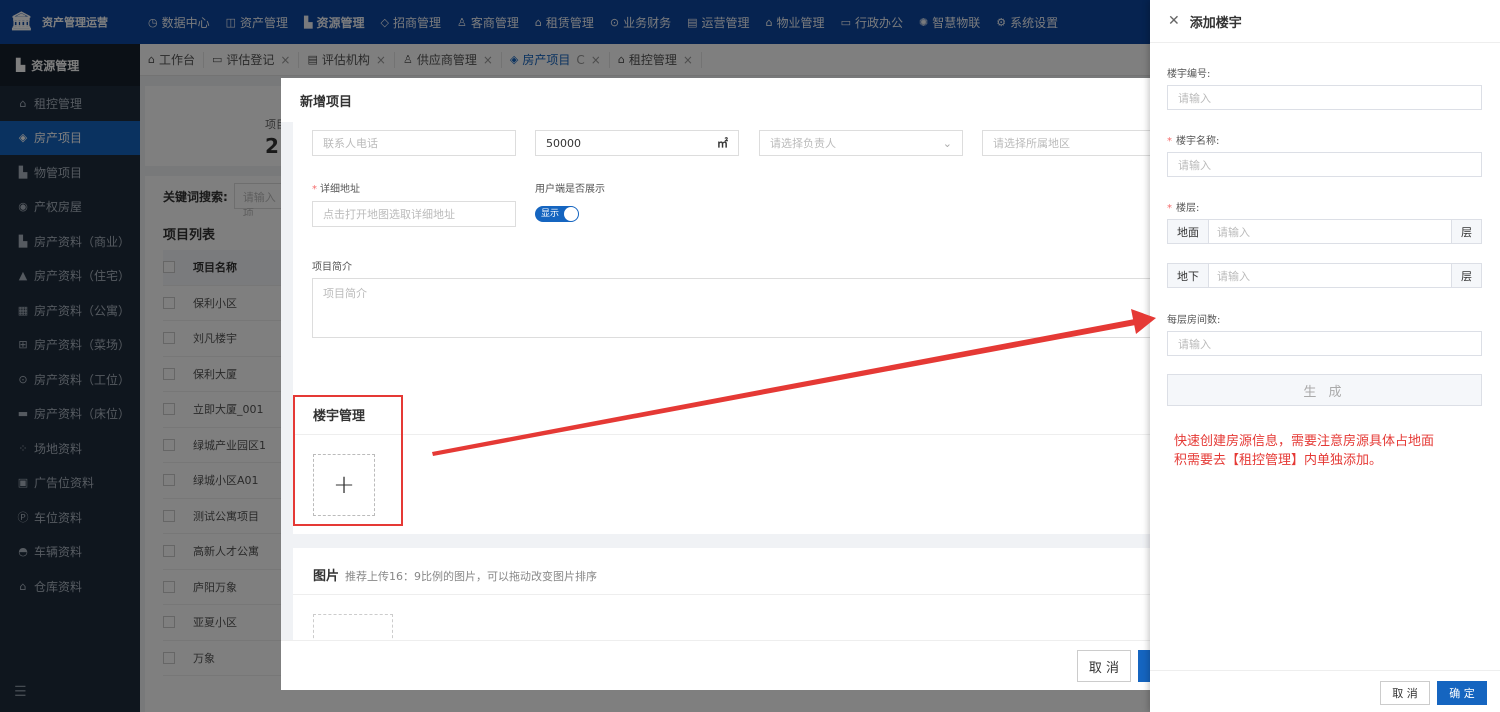  Describe the element at coordinates (1325, 21) in the screenshot. I see `drawer-header: ✕ 添加楼宇` at that location.